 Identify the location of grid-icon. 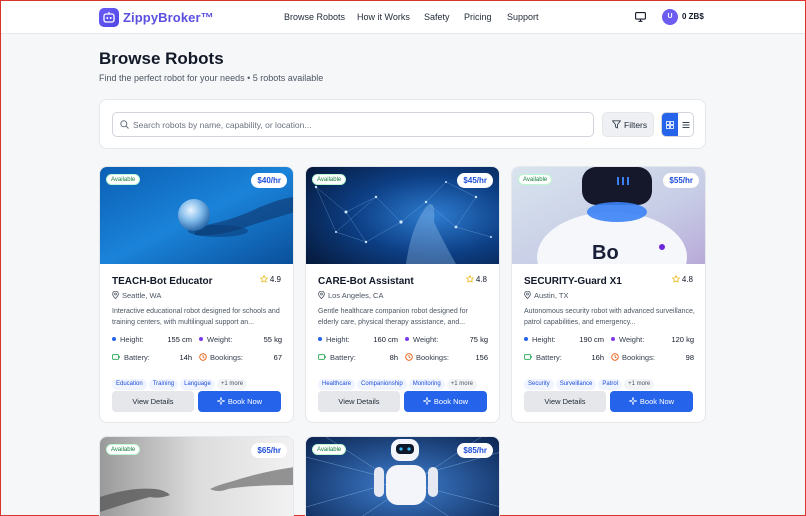
(670, 125).